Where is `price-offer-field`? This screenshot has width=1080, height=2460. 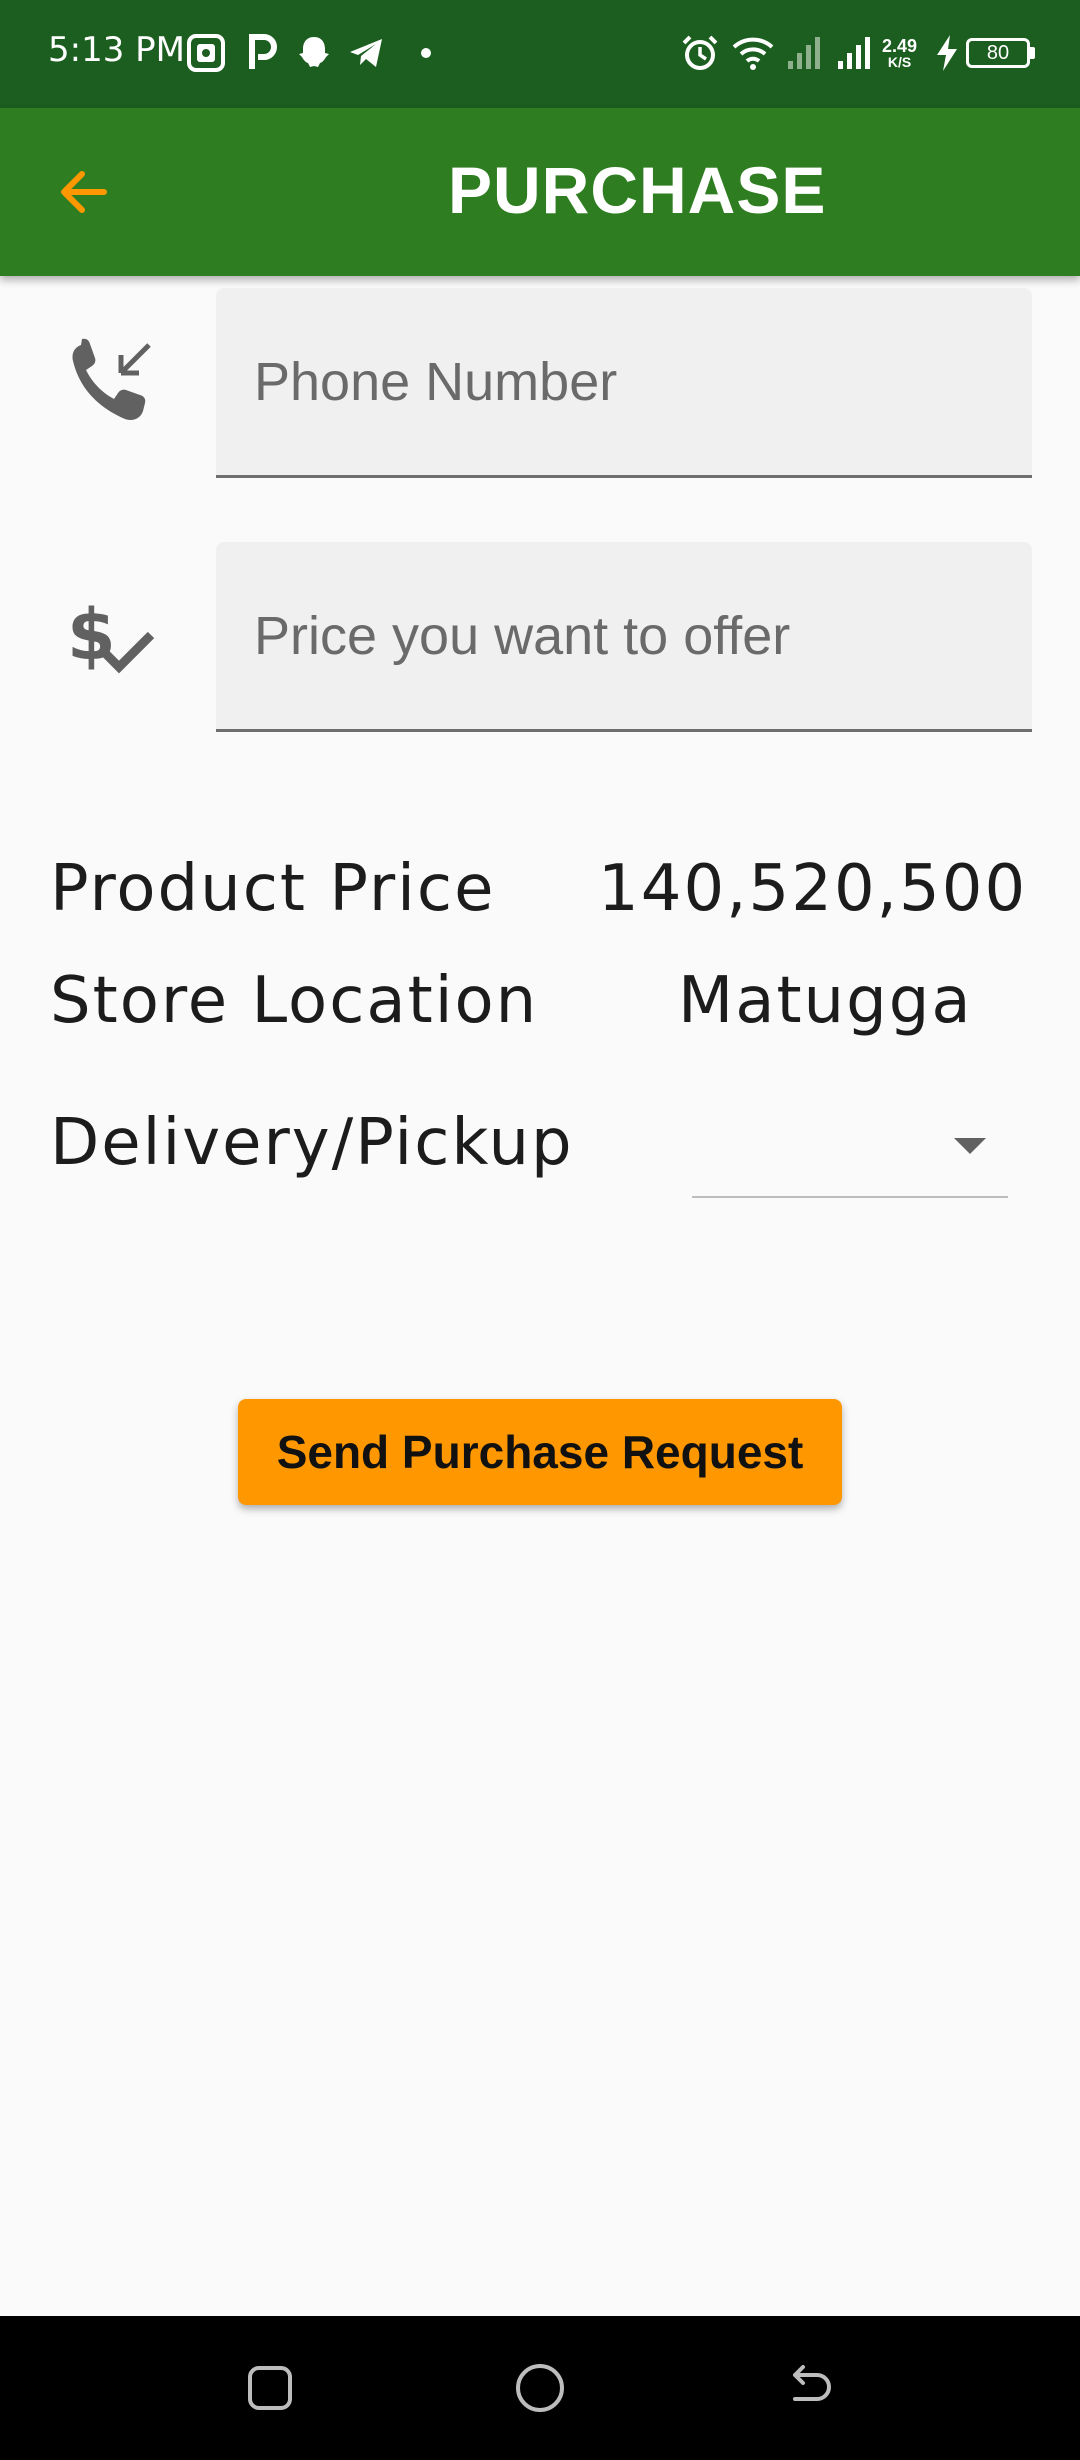 price-offer-field is located at coordinates (624, 637).